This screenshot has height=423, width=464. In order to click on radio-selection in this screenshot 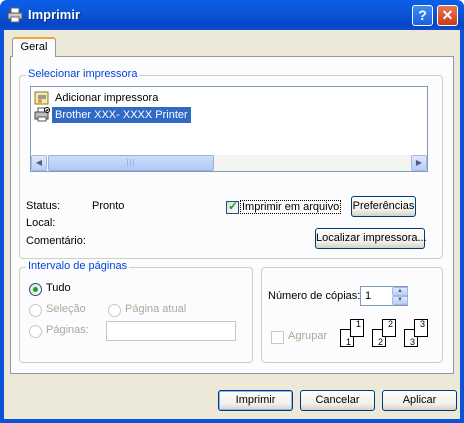, I will do `click(35, 310)`.